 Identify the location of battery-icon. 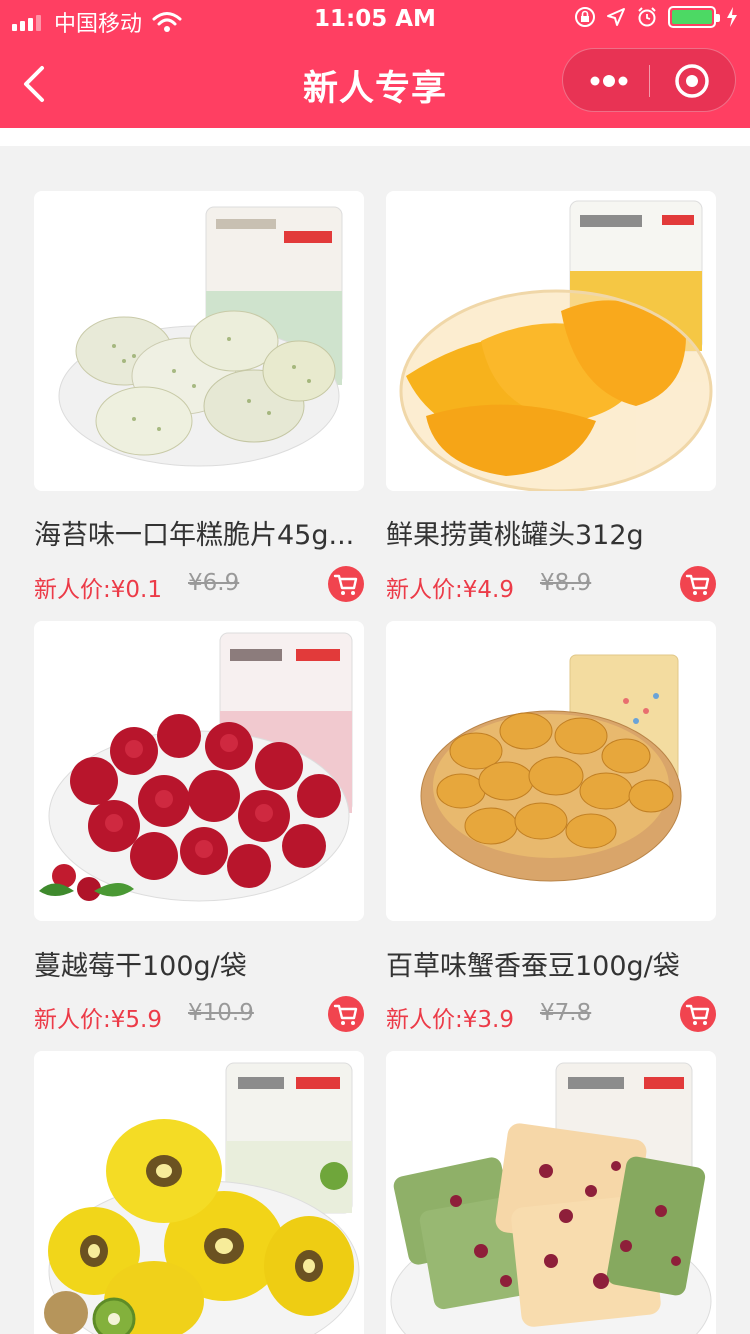
(694, 17).